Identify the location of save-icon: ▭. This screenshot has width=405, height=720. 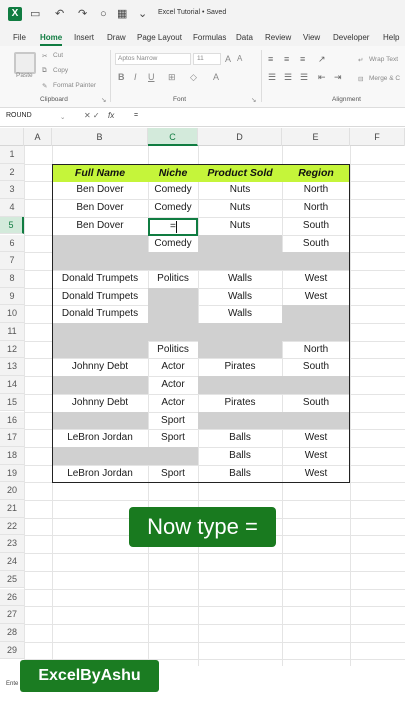
(35, 14).